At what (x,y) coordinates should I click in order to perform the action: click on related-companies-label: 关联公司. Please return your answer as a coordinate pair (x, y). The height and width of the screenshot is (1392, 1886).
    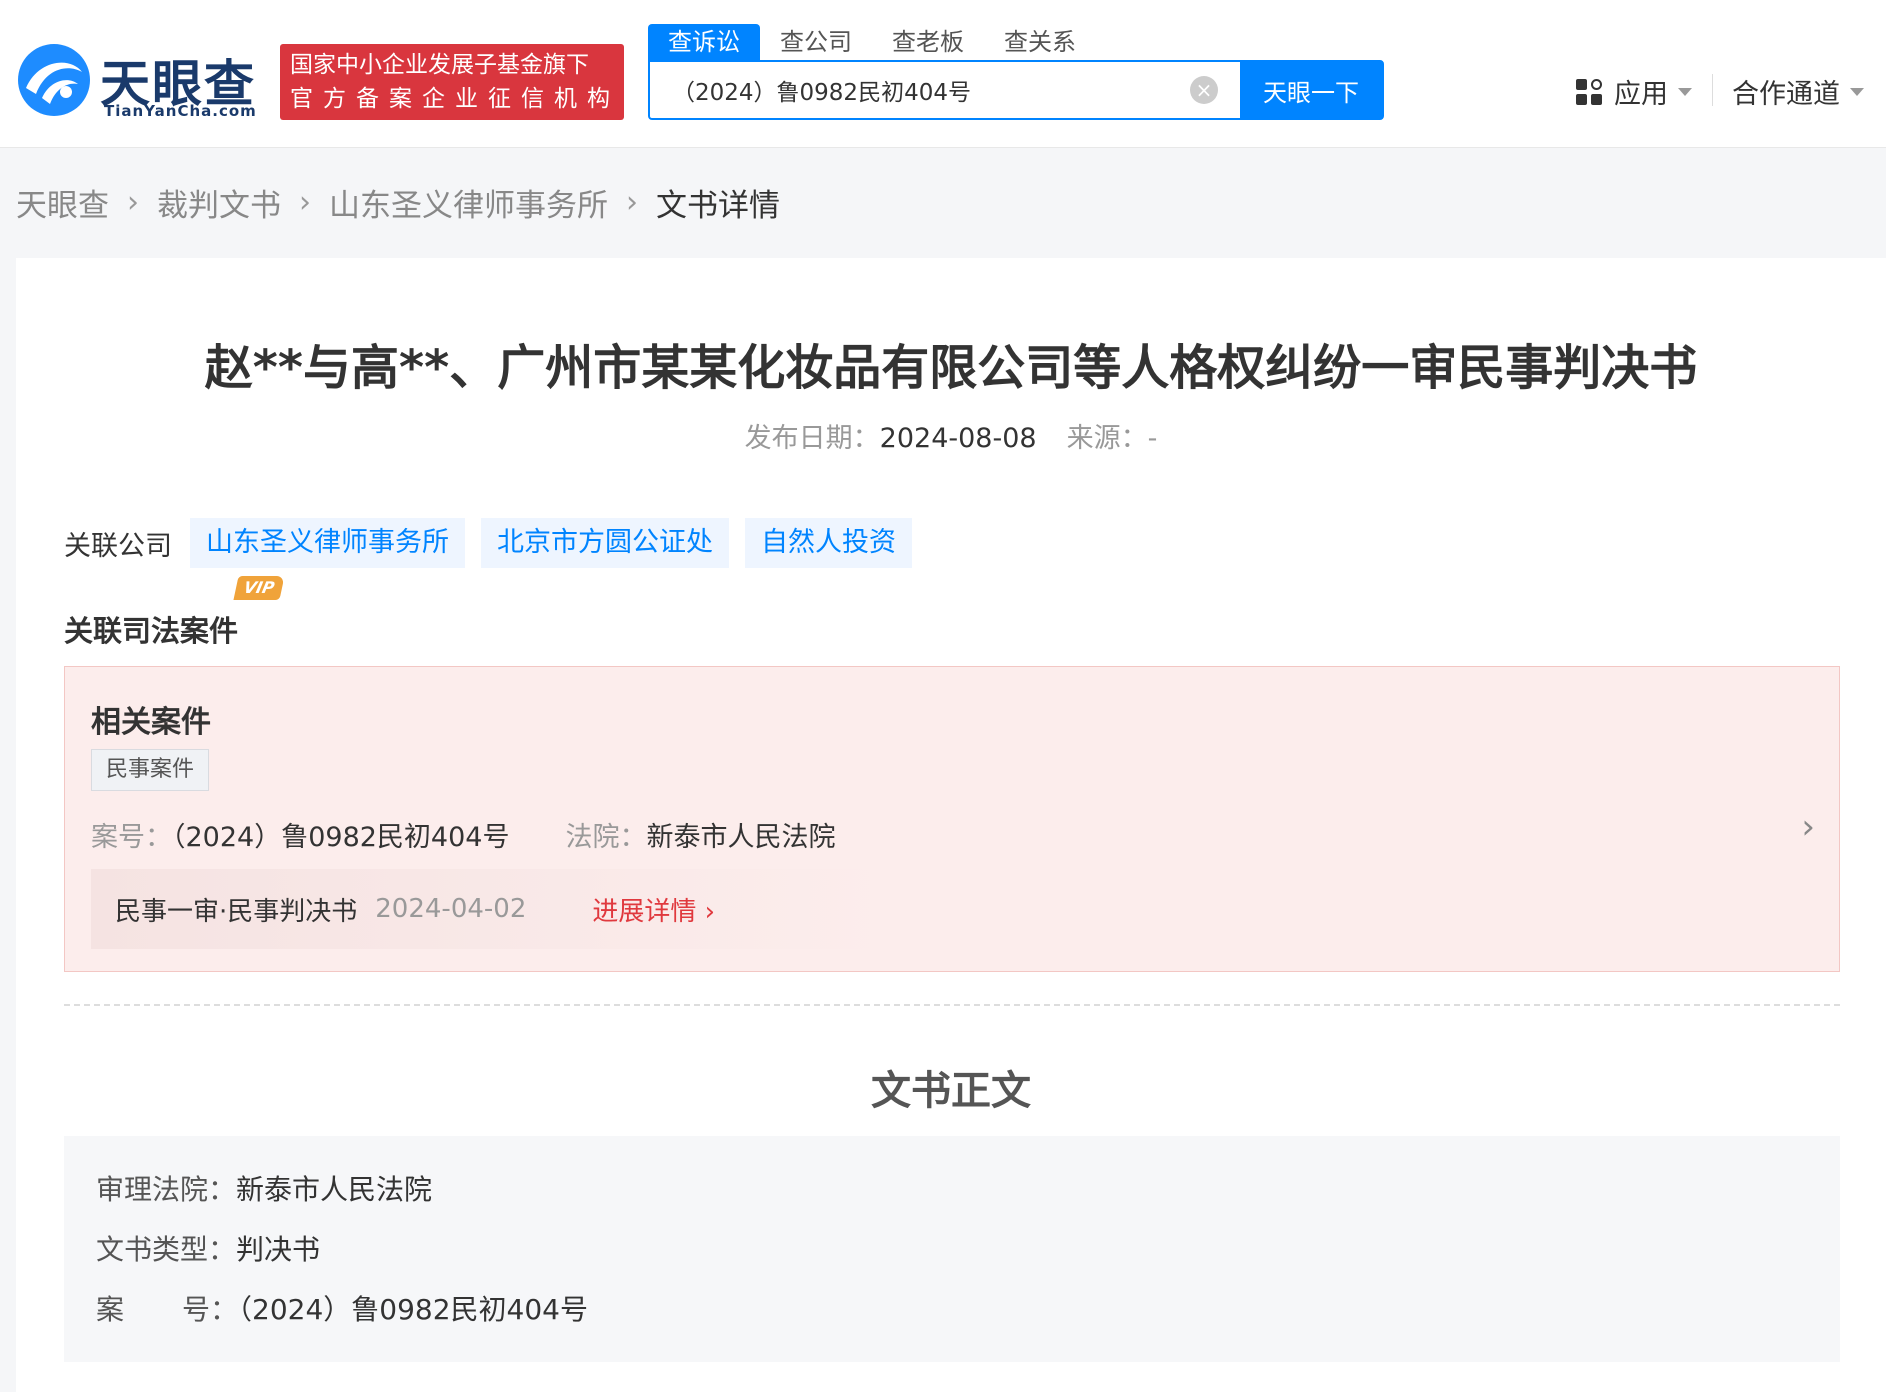
    Looking at the image, I should click on (118, 546).